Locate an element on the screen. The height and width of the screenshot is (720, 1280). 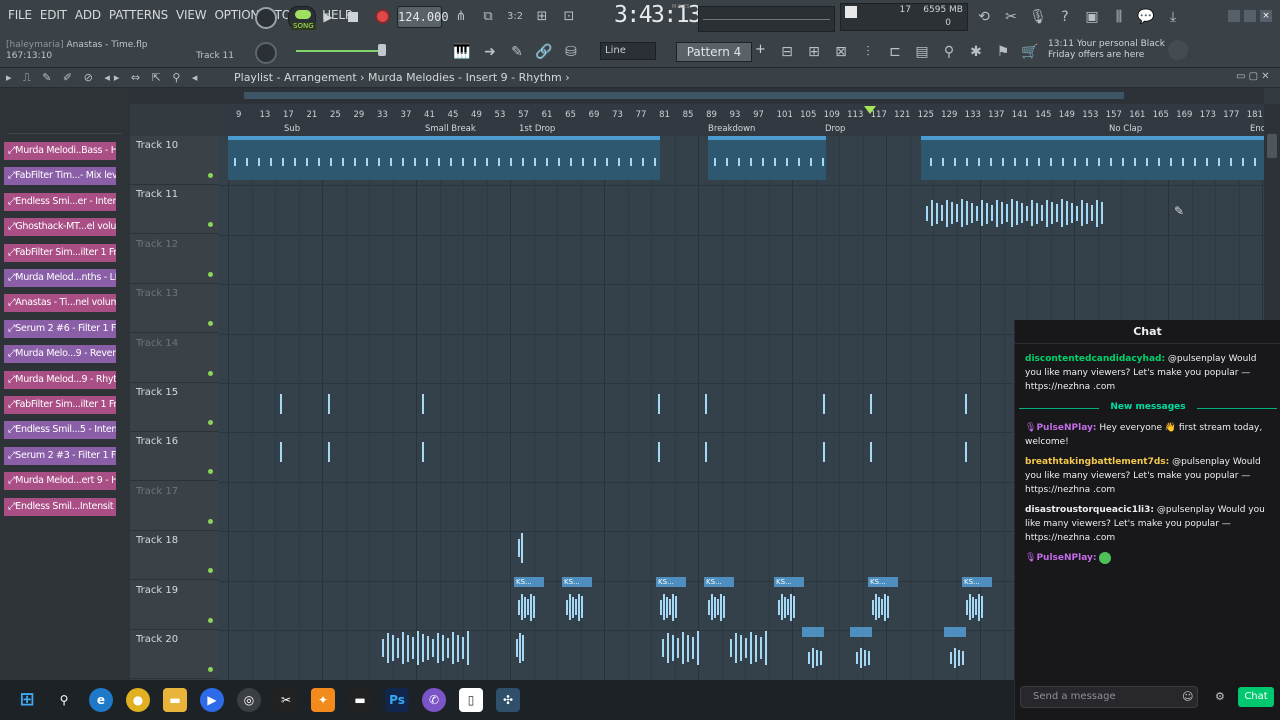
menu-patterns: PATTERNS is located at coordinates (138, 15).